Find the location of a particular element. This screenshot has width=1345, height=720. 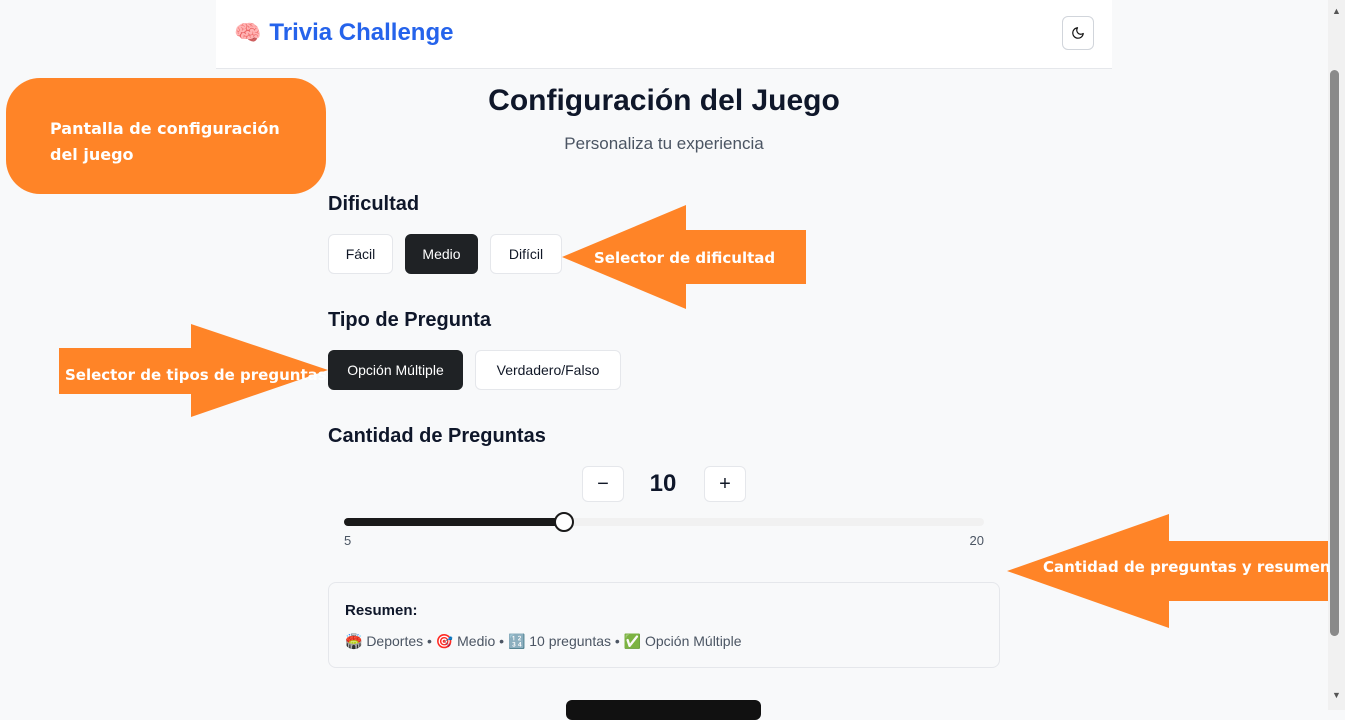

app-title: Trivia Challenge is located at coordinates (361, 32).